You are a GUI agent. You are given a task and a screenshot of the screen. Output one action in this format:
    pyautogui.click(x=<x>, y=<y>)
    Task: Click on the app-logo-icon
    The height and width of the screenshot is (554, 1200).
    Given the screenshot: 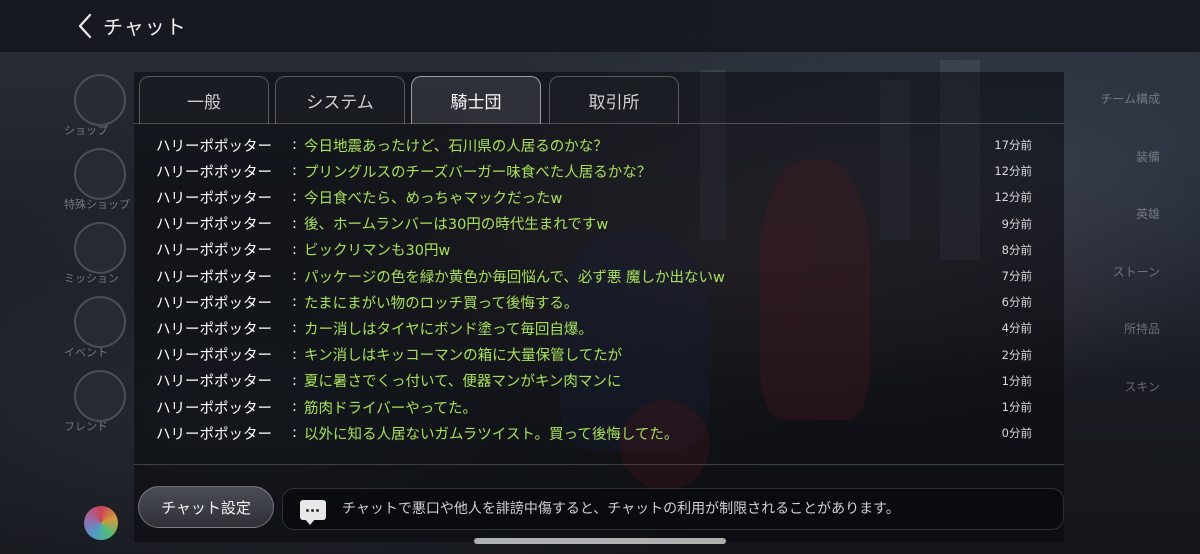 What is the action you would take?
    pyautogui.click(x=101, y=523)
    